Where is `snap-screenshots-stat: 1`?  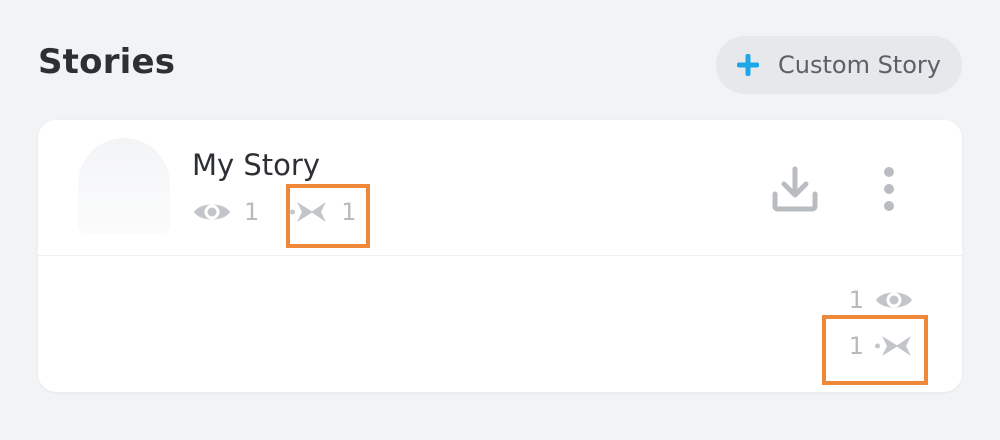
snap-screenshots-stat: 1 is located at coordinates (881, 346).